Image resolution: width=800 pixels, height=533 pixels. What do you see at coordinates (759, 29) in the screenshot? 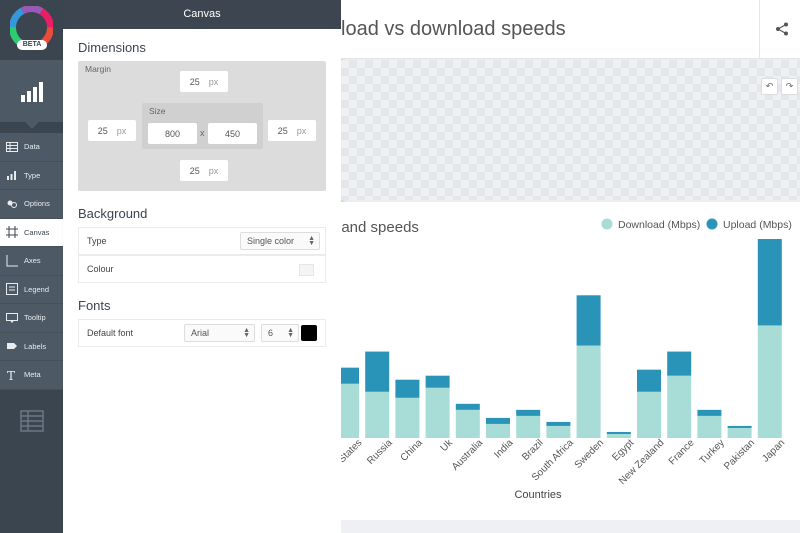
I see `divider` at bounding box center [759, 29].